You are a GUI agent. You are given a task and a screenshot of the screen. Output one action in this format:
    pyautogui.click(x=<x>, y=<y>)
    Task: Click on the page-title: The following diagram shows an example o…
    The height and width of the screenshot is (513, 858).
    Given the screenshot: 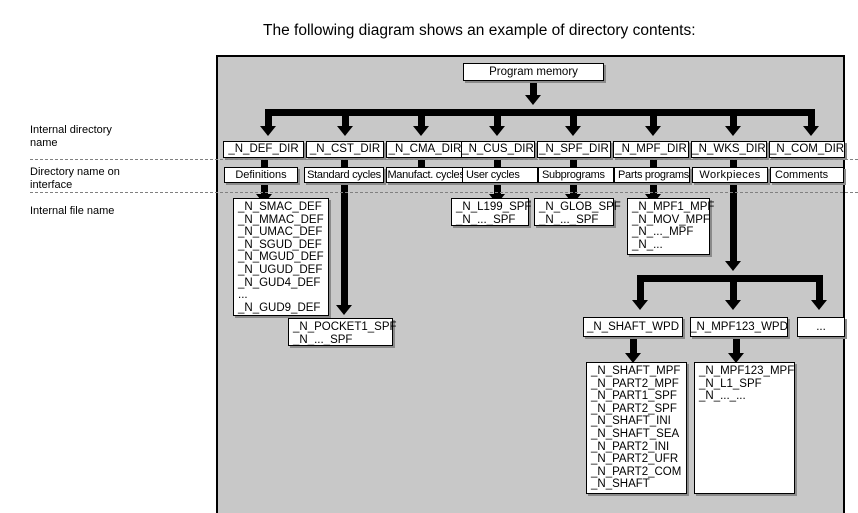 What is the action you would take?
    pyautogui.click(x=479, y=30)
    